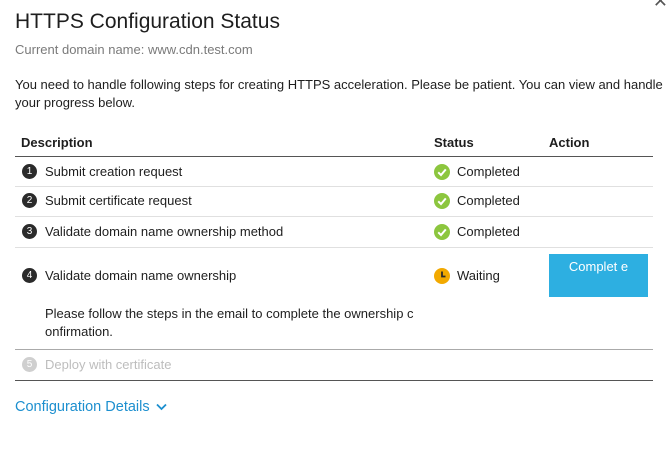  I want to click on clock-icon, so click(442, 276).